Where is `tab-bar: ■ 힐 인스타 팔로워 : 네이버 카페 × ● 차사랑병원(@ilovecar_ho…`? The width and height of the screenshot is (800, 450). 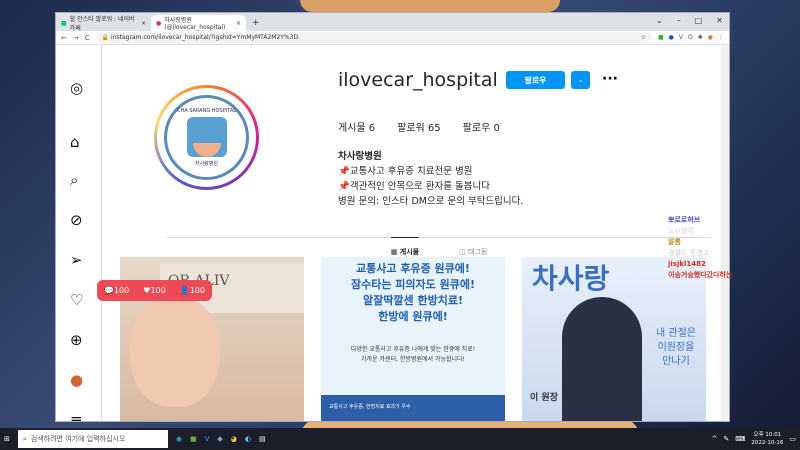 tab-bar: ■ 힐 인스타 팔로워 : 네이버 카페 × ● 차사랑병원(@ilovecar_ho… is located at coordinates (392, 22).